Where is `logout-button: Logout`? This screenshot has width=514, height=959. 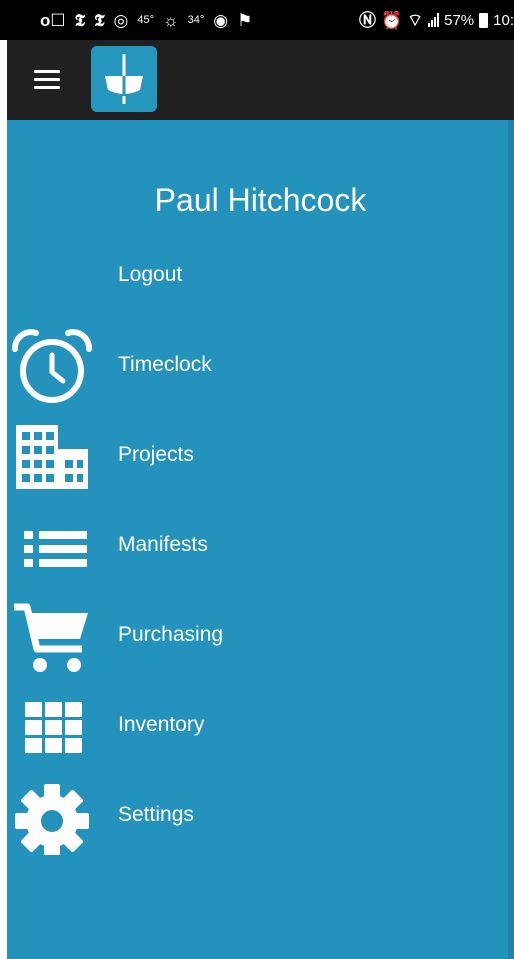 logout-button: Logout is located at coordinates (260, 275).